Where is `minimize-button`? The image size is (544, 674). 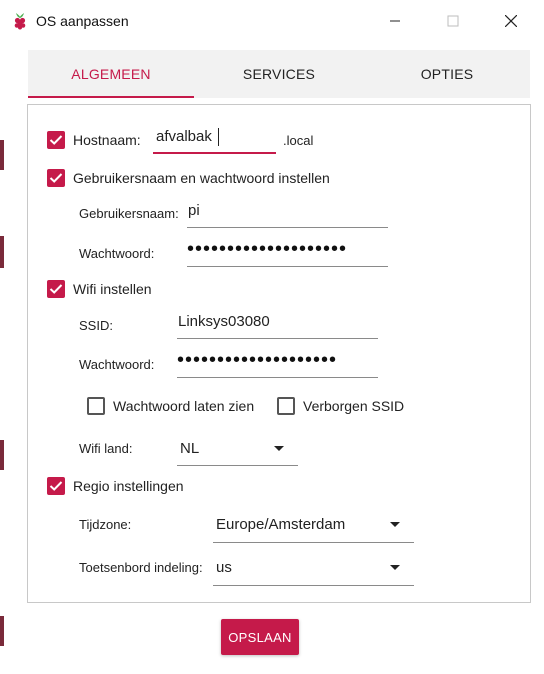
minimize-button is located at coordinates (395, 21).